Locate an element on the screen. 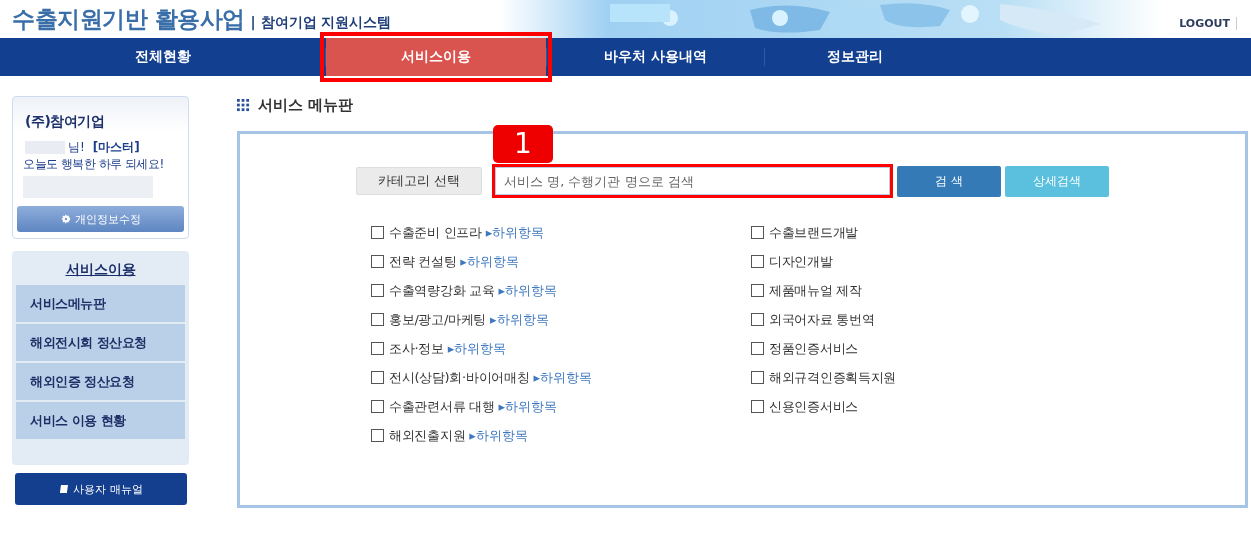 The width and height of the screenshot is (1251, 546). category-label: 조사·정보 is located at coordinates (416, 348).